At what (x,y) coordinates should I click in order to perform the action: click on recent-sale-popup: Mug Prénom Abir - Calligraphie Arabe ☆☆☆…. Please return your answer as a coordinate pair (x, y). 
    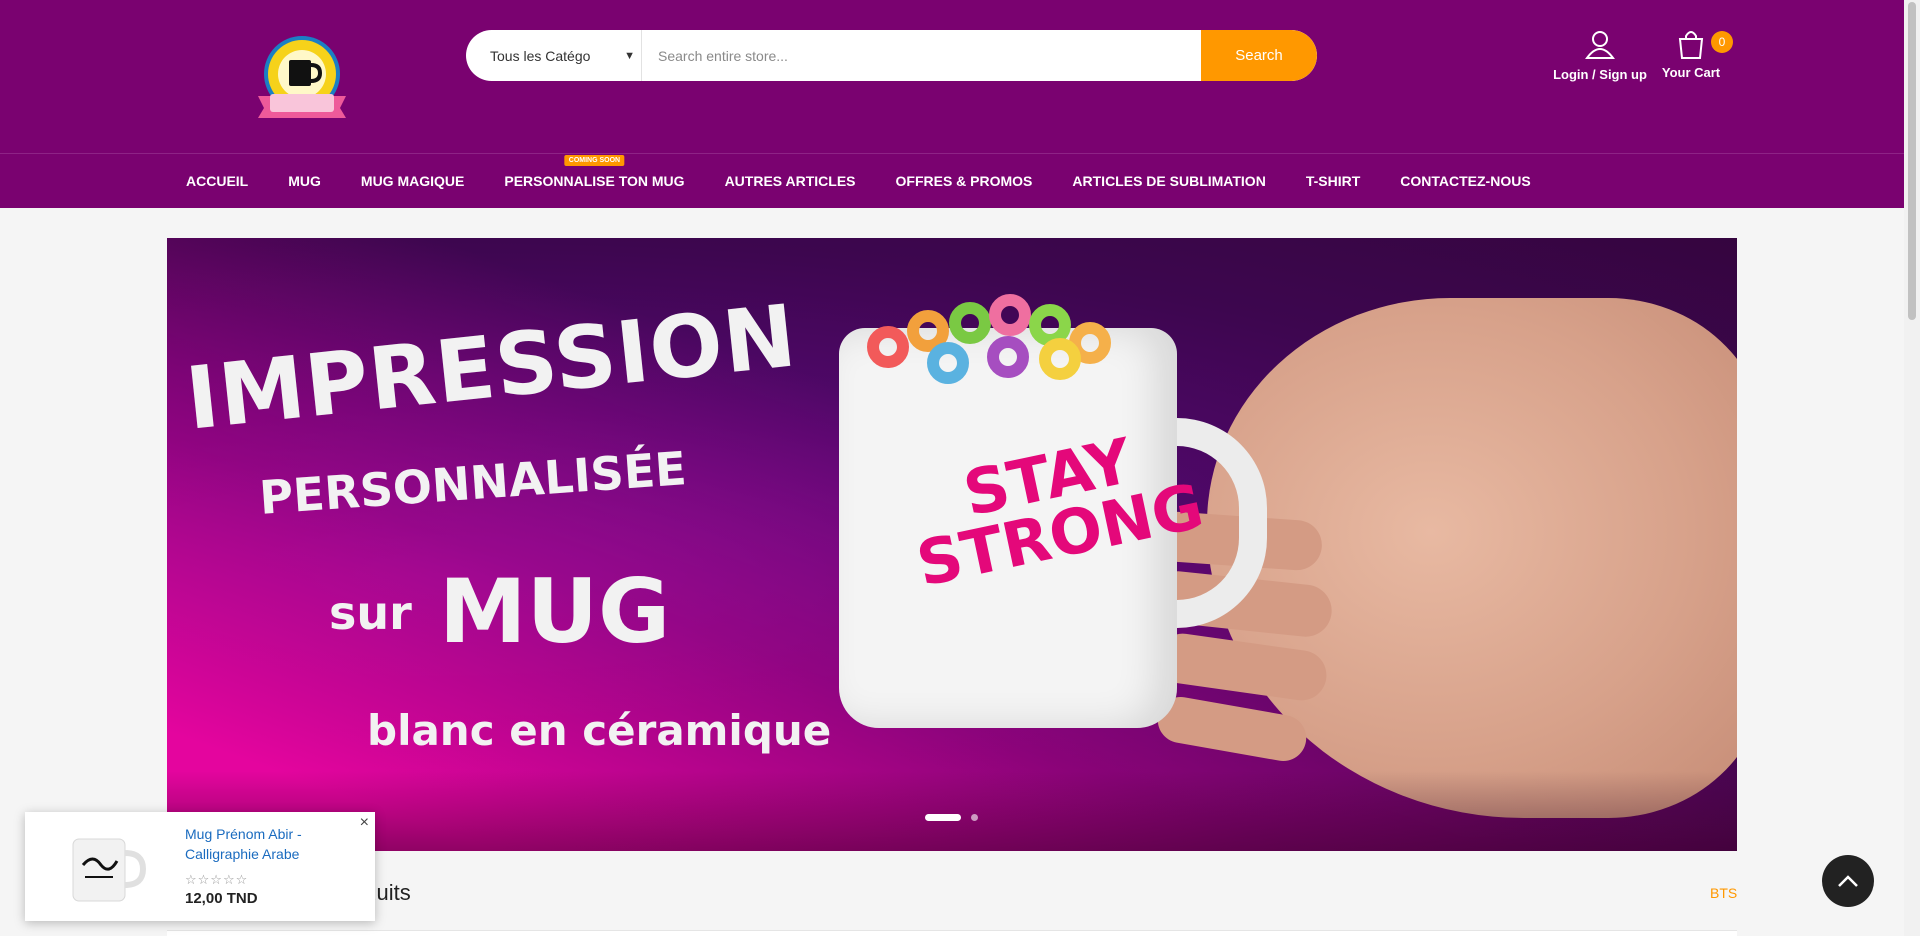
    Looking at the image, I should click on (200, 866).